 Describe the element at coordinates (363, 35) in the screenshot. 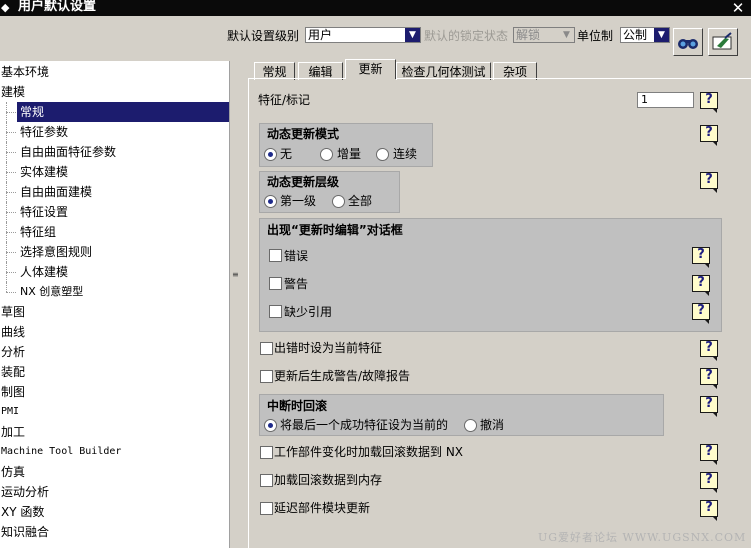

I see `level-select: 用户 ▼` at that location.